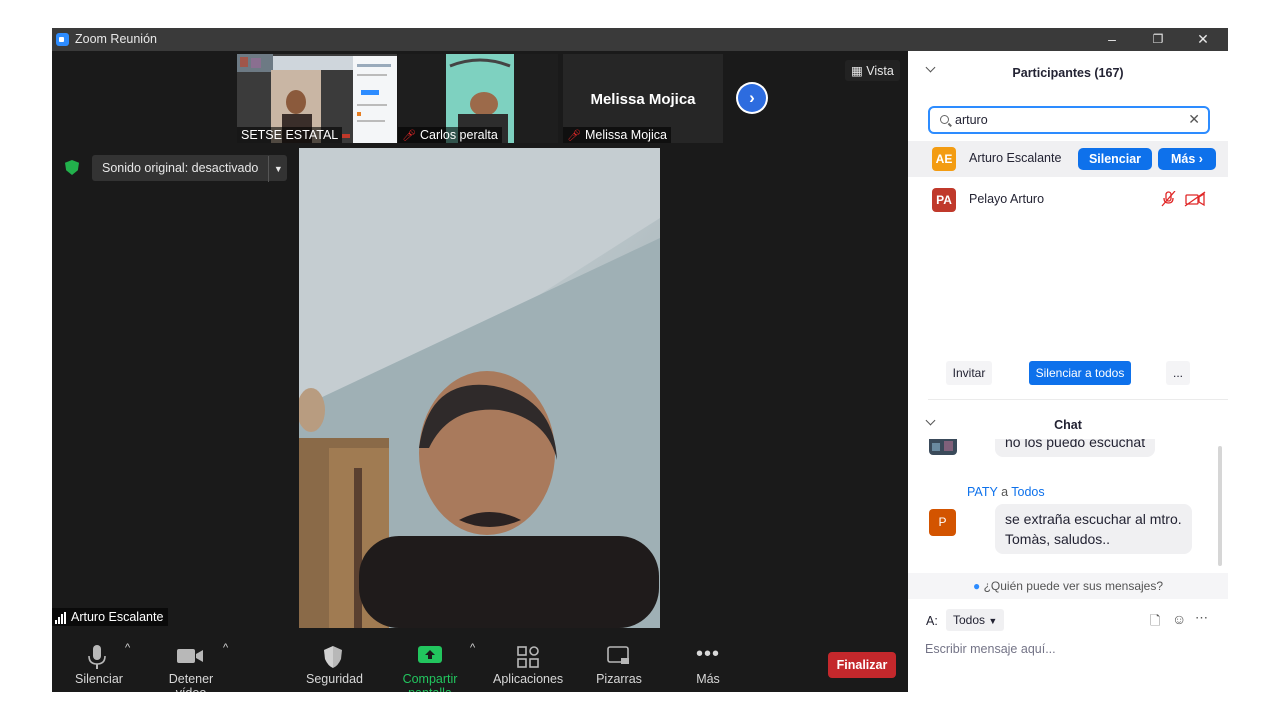 The width and height of the screenshot is (1280, 720). I want to click on view-button: ▦ Vista, so click(872, 70).